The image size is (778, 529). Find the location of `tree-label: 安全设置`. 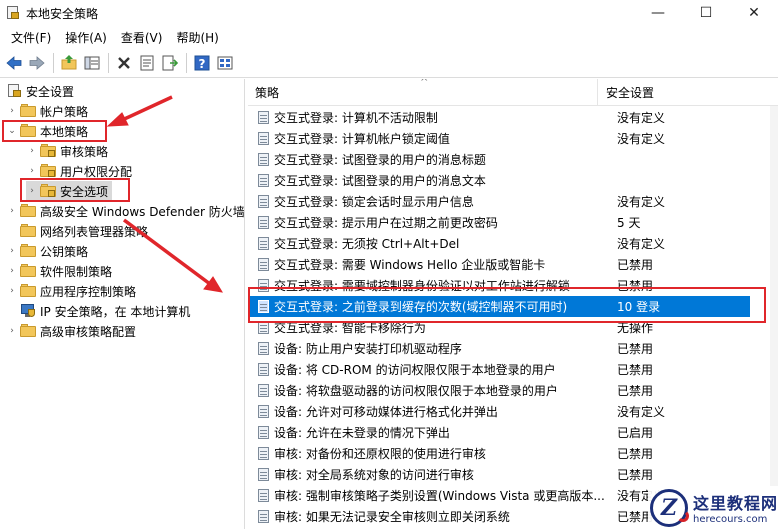

tree-label: 安全设置 is located at coordinates (50, 91).